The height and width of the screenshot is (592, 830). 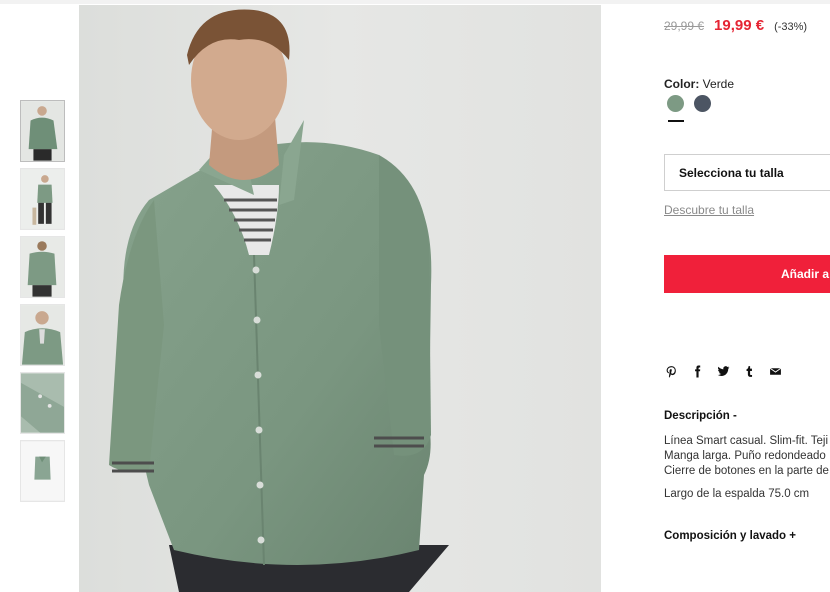 What do you see at coordinates (415, 2) in the screenshot?
I see `top-border` at bounding box center [415, 2].